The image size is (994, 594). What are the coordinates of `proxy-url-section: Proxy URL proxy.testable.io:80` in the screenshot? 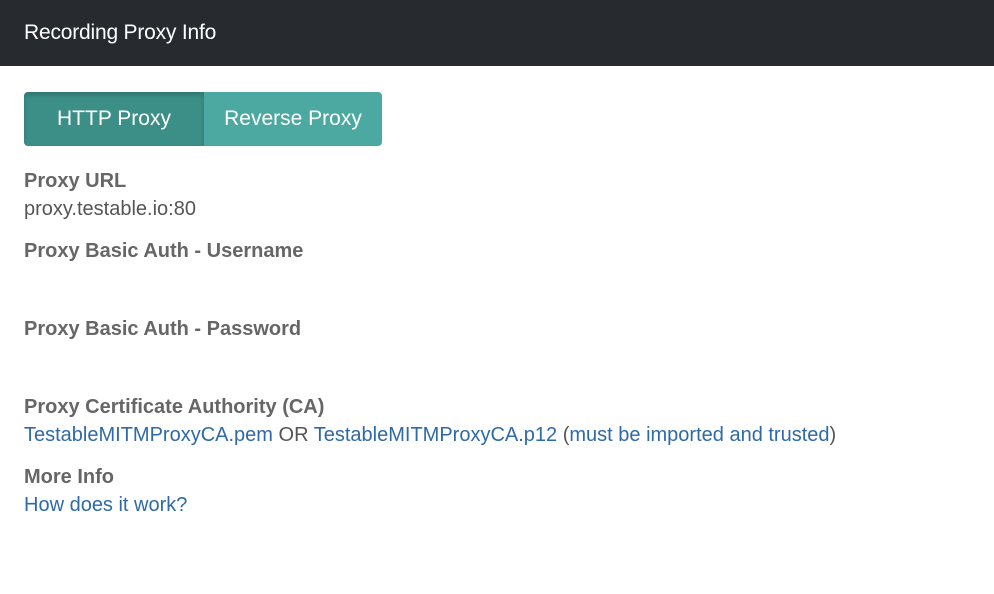 It's located at (497, 196).